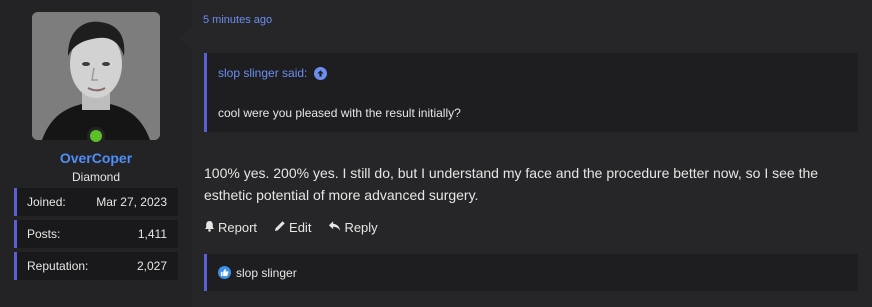  Describe the element at coordinates (238, 227) in the screenshot. I see `report-label: Report` at that location.